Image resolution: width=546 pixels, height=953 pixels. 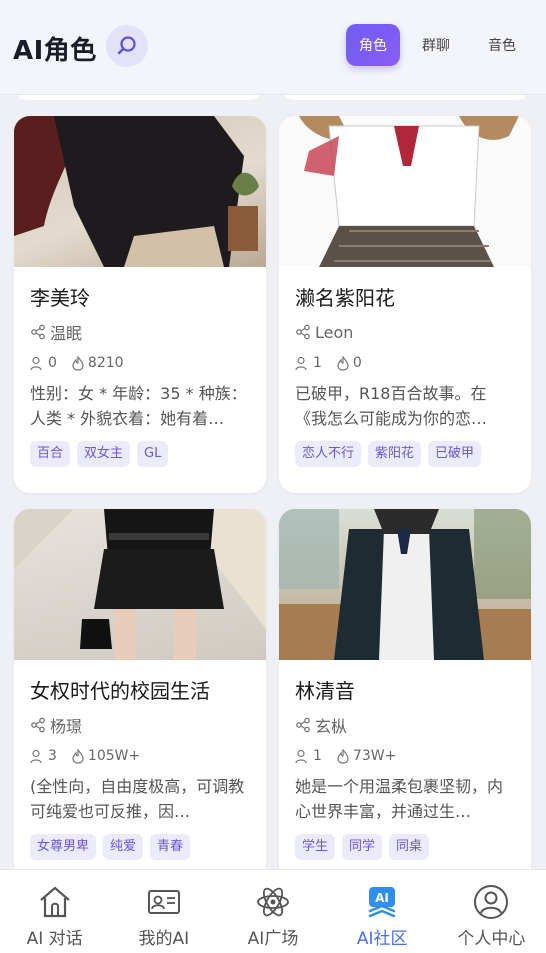 I want to click on nav-label: AI社区, so click(x=382, y=939).